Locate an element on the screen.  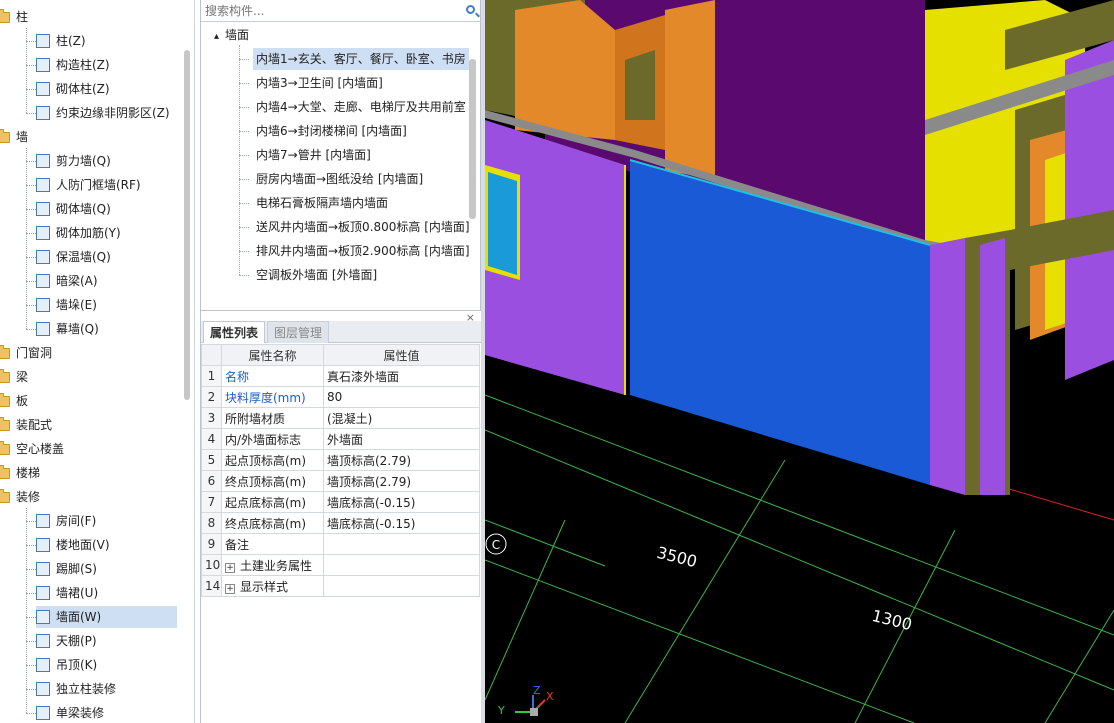
search-input is located at coordinates (326, 10).